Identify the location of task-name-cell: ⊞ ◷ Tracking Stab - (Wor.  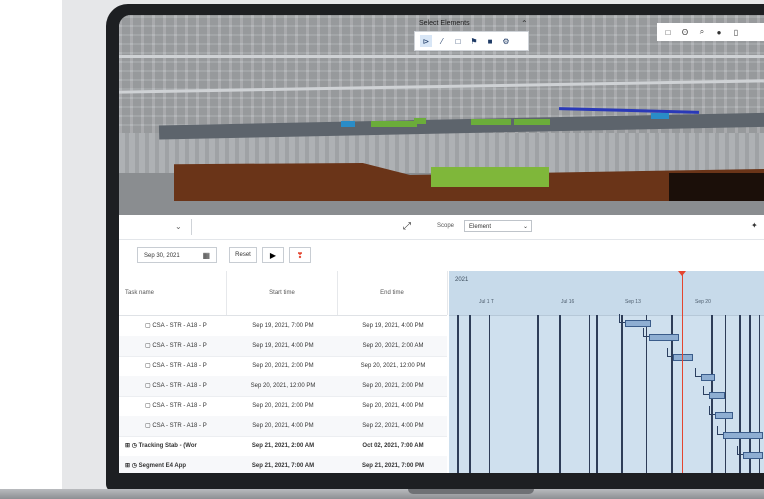
(175, 446).